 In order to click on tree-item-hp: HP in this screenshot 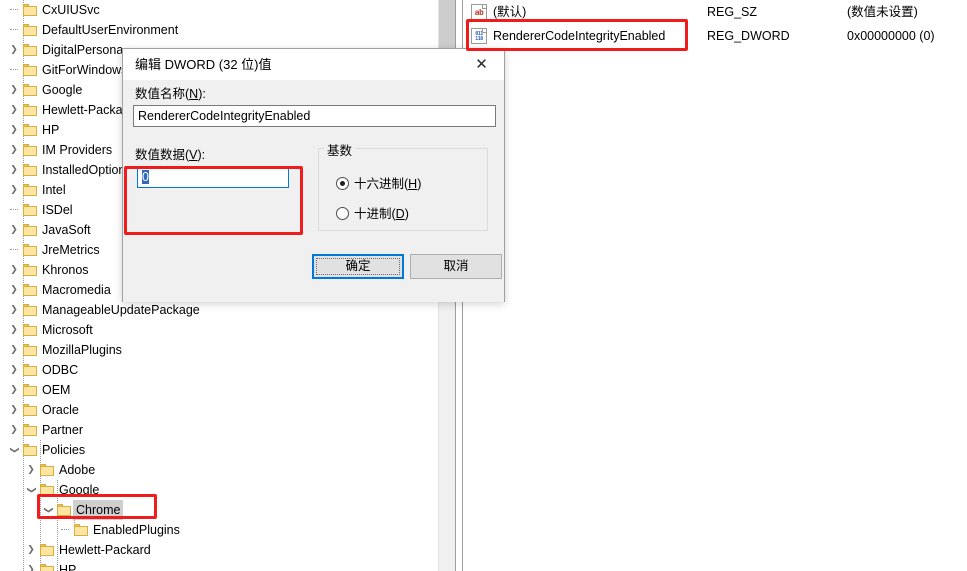, I will do `click(219, 565)`.